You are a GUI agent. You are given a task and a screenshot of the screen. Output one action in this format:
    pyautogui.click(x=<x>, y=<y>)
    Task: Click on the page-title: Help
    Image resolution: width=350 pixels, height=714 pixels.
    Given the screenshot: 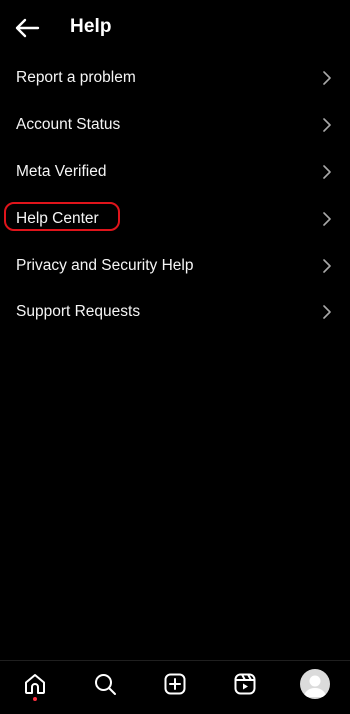 What is the action you would take?
    pyautogui.click(x=91, y=26)
    